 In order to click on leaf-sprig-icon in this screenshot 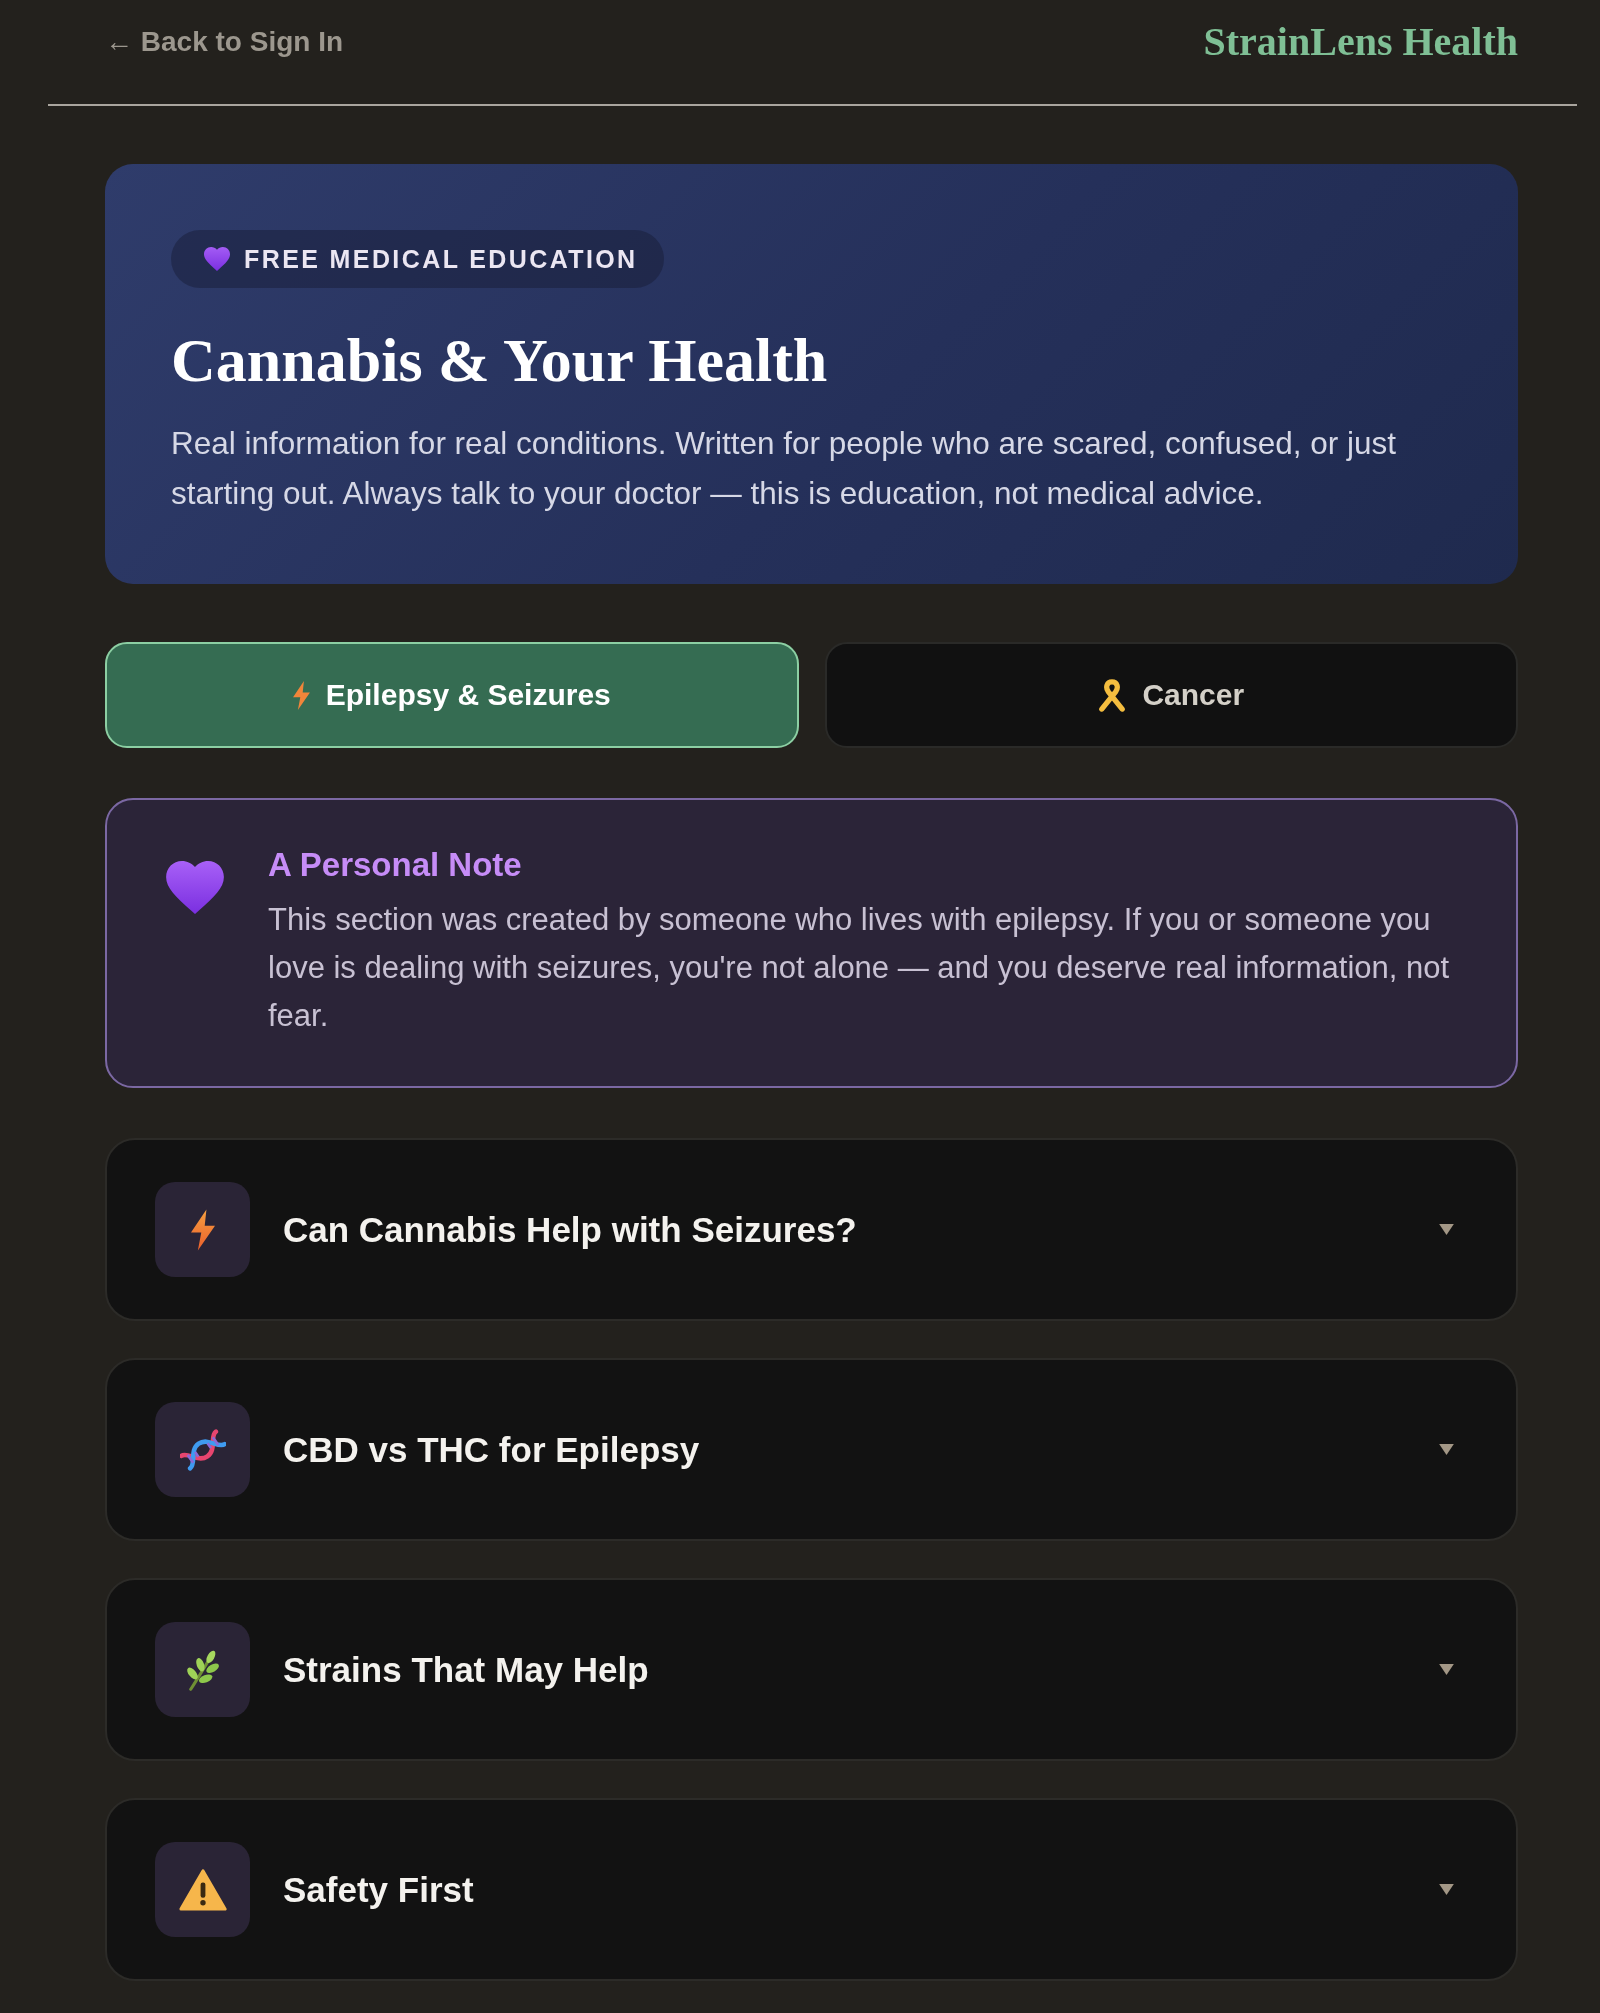, I will do `click(202, 1669)`.